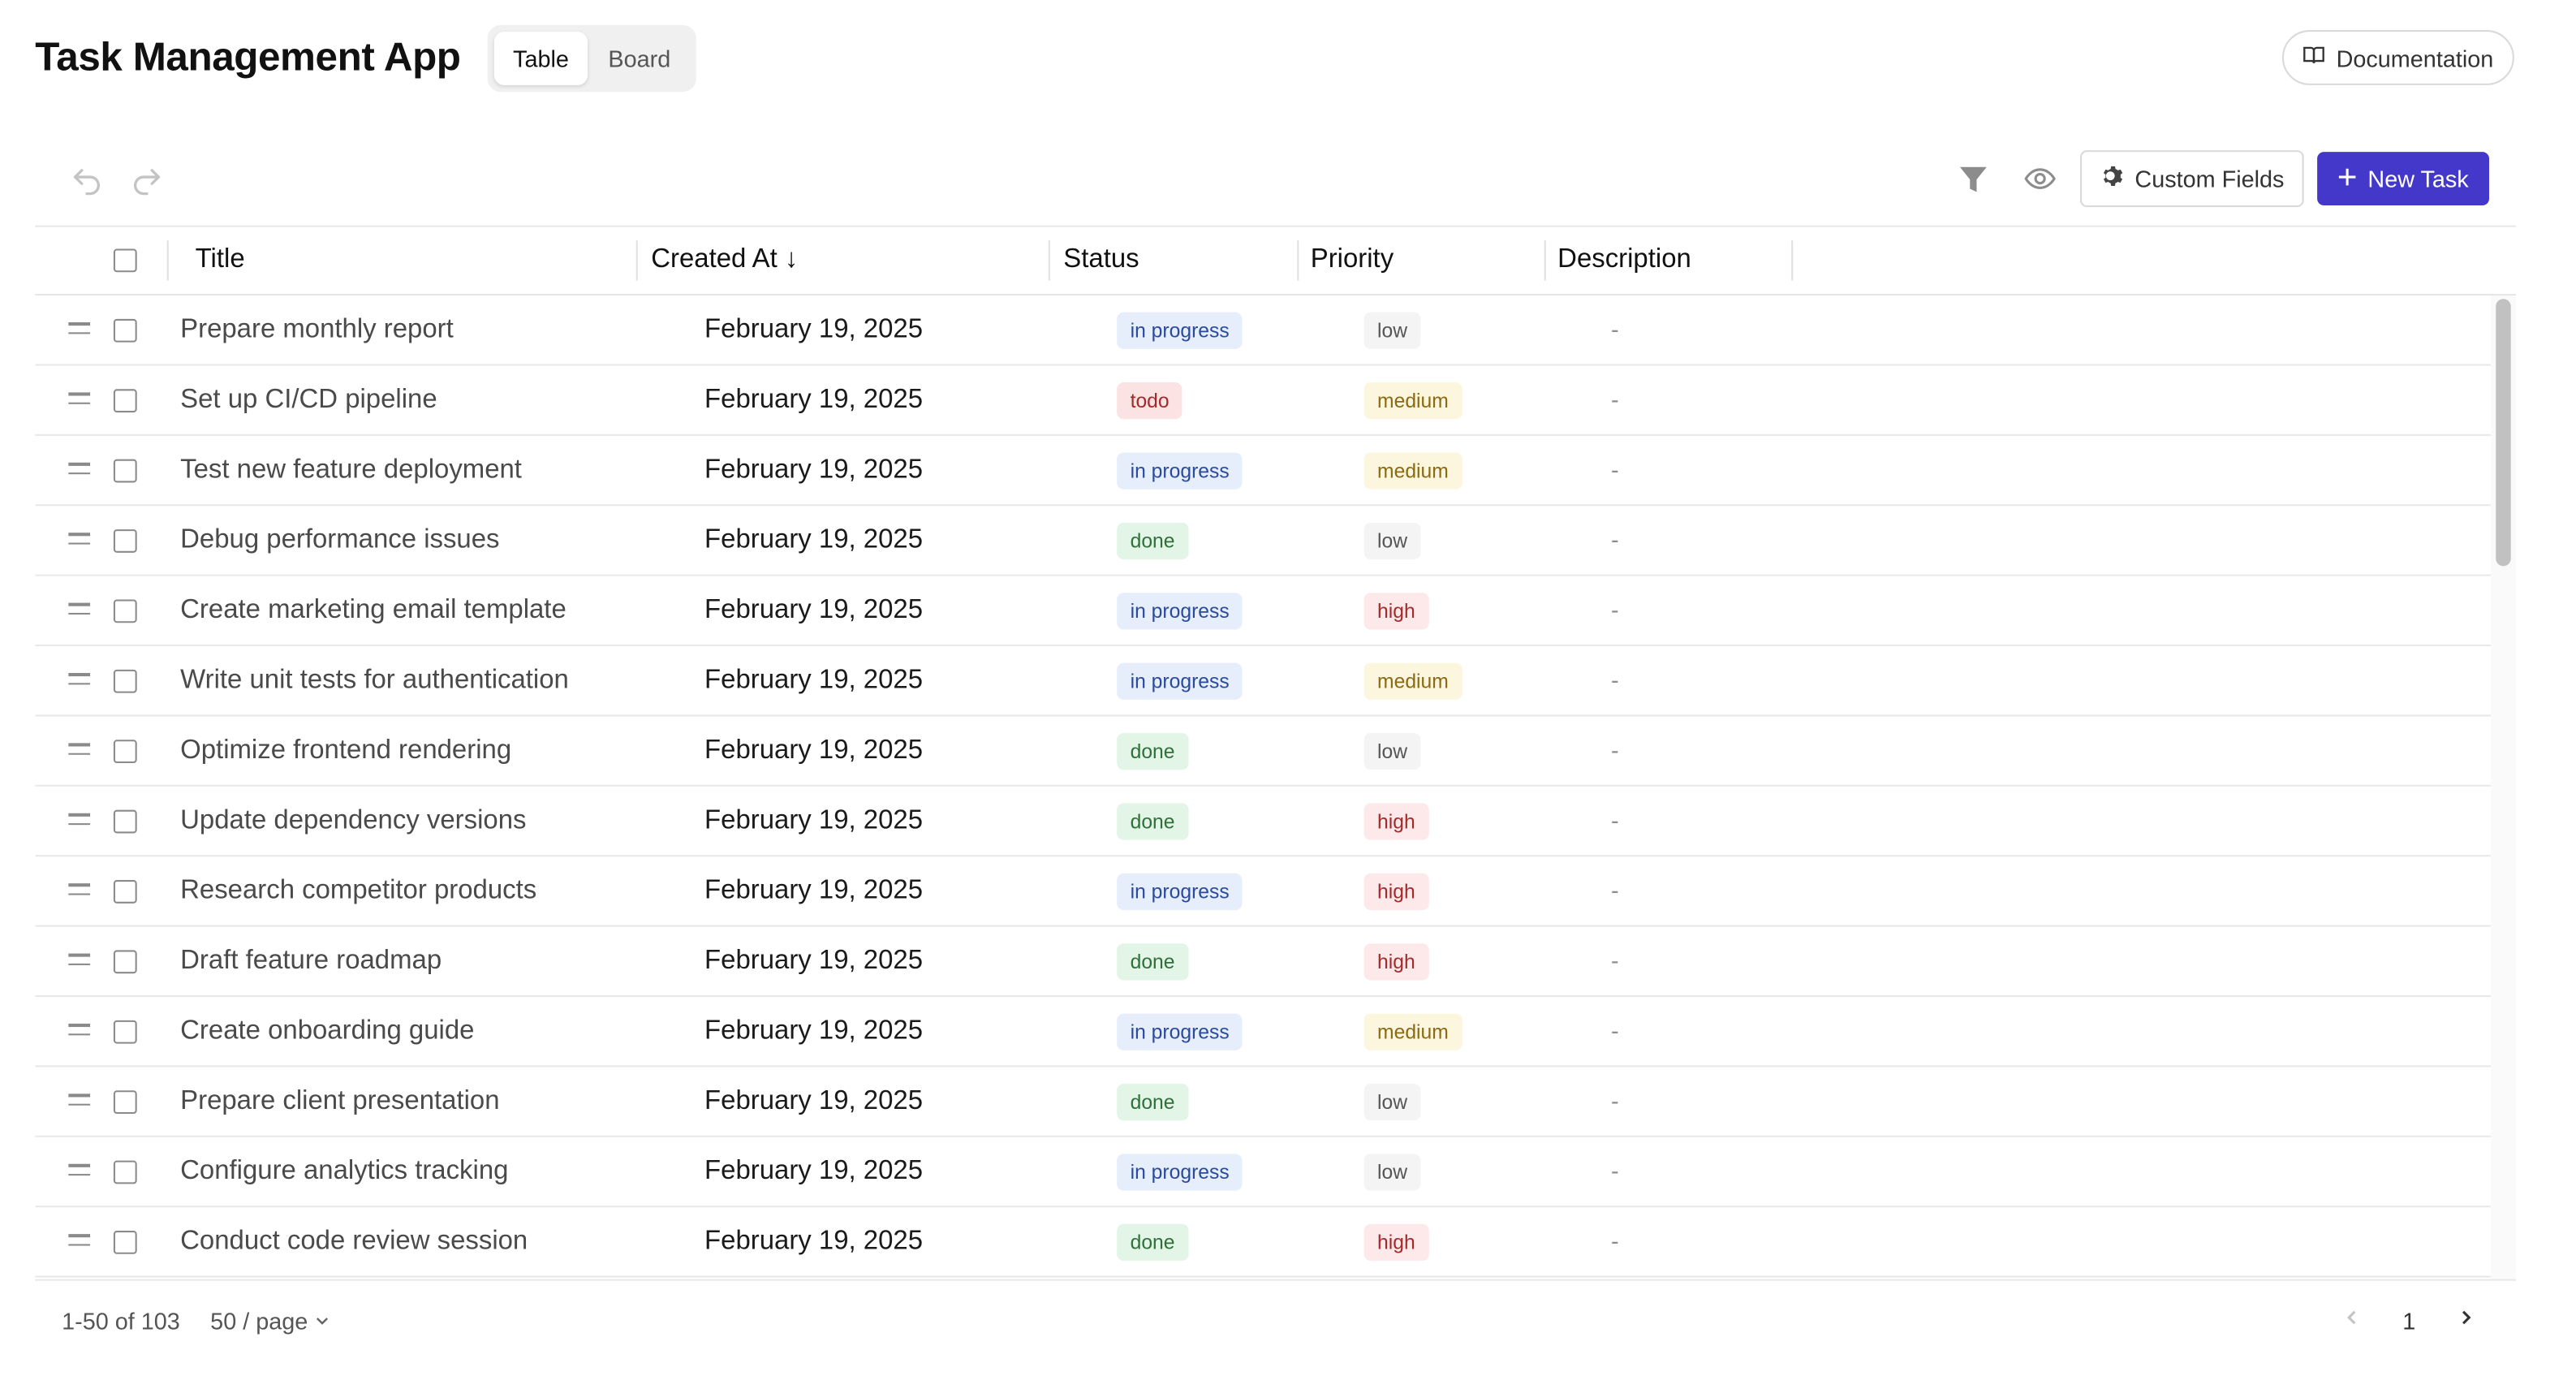 The height and width of the screenshot is (1376, 2576). What do you see at coordinates (374, 680) in the screenshot?
I see `task-title: Write unit tests for authentication` at bounding box center [374, 680].